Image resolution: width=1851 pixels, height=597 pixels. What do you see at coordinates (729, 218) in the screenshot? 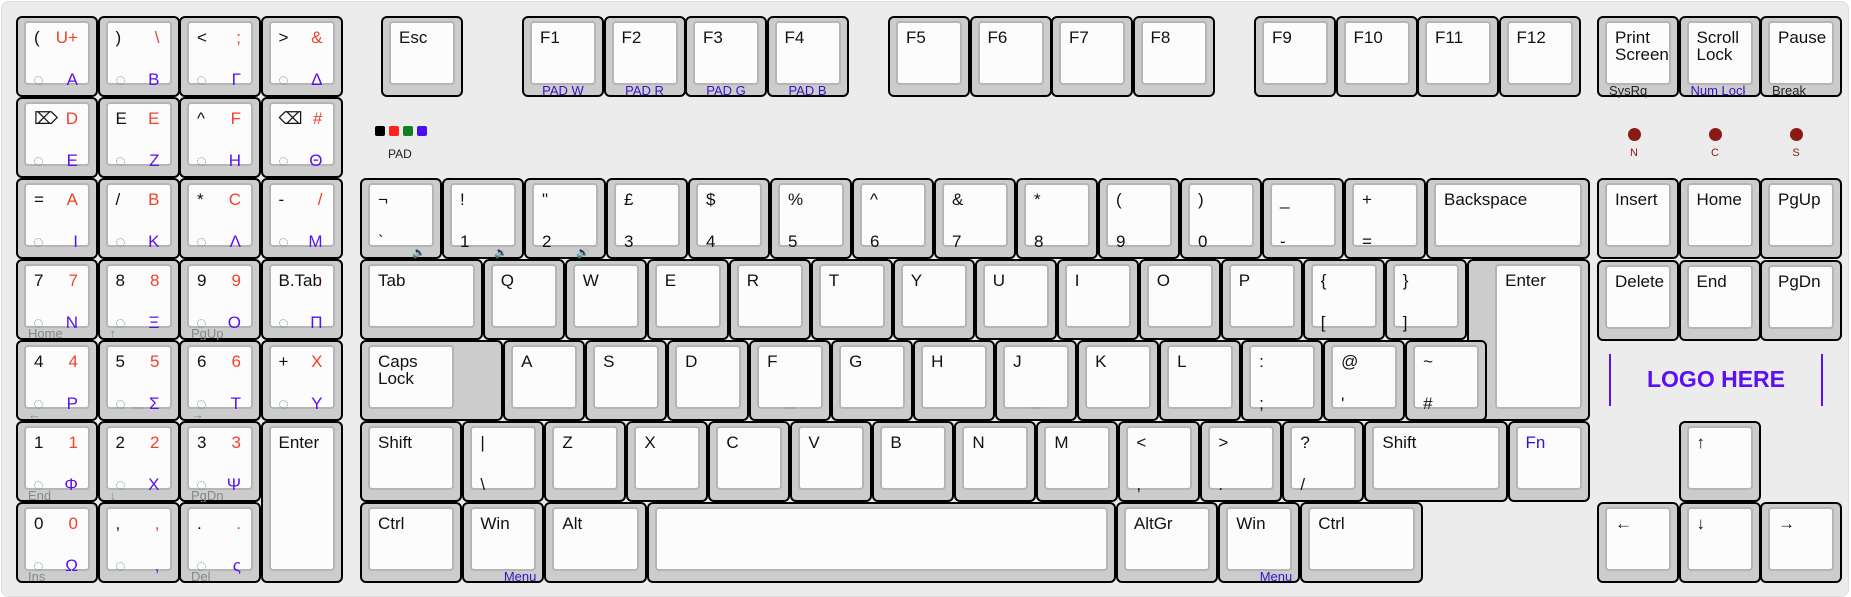
I see `key: $4` at bounding box center [729, 218].